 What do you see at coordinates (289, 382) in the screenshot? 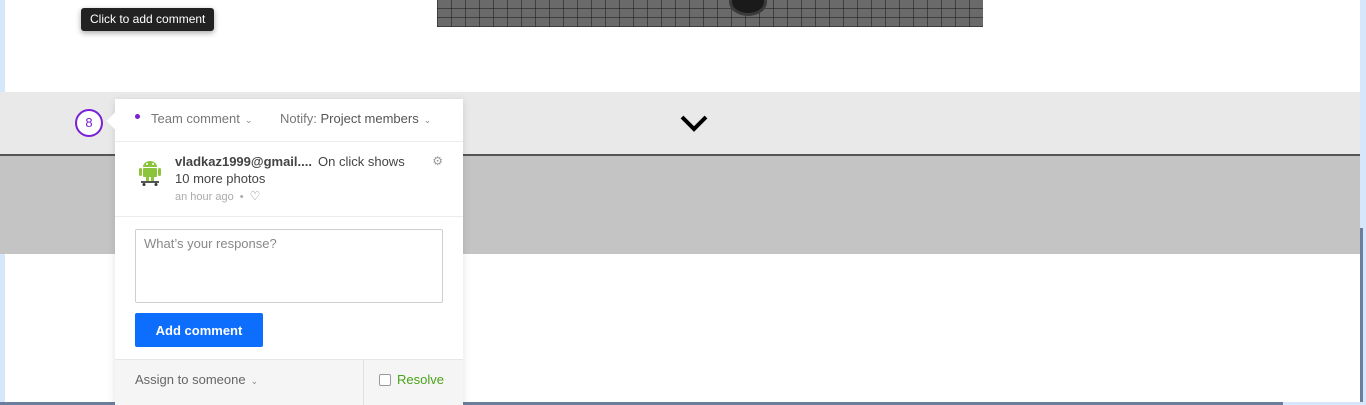
I see `comment-panel-footer: Assign to someone ⌄ Resolve` at bounding box center [289, 382].